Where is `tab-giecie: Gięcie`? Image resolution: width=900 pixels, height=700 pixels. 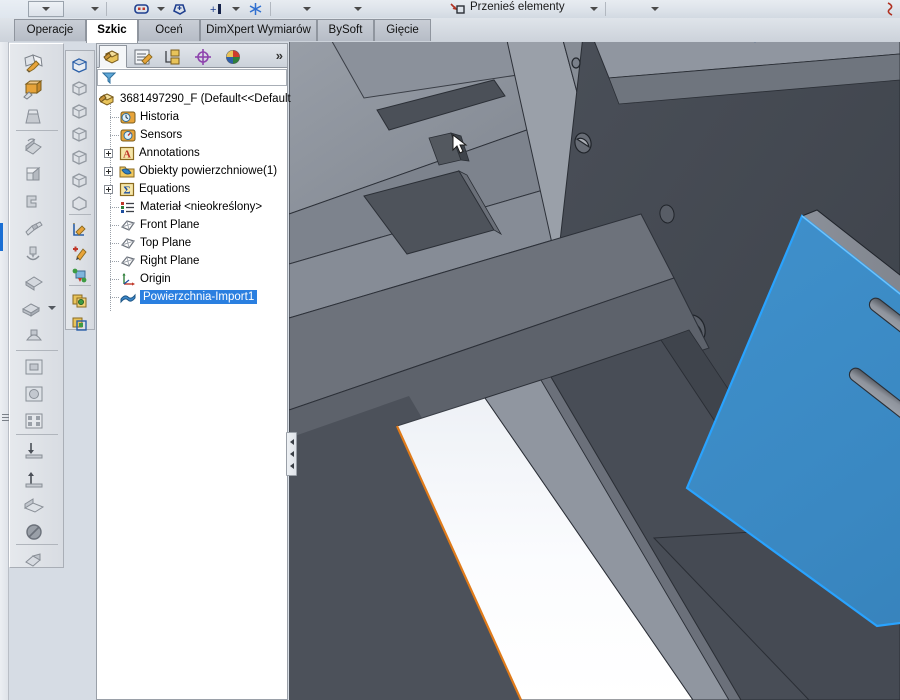
tab-giecie: Gięcie is located at coordinates (402, 30).